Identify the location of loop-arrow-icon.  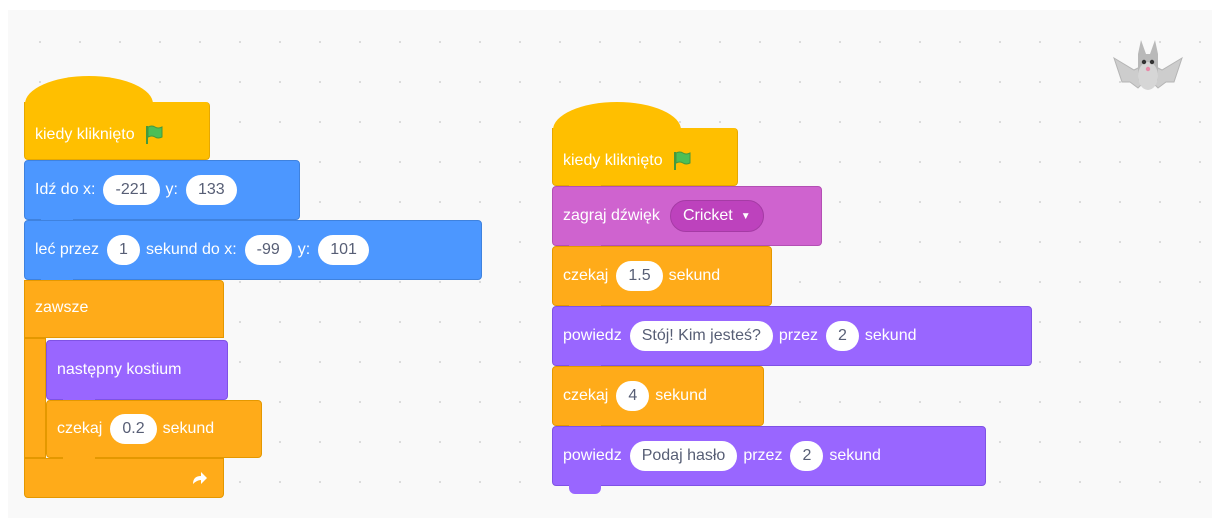
(200, 478).